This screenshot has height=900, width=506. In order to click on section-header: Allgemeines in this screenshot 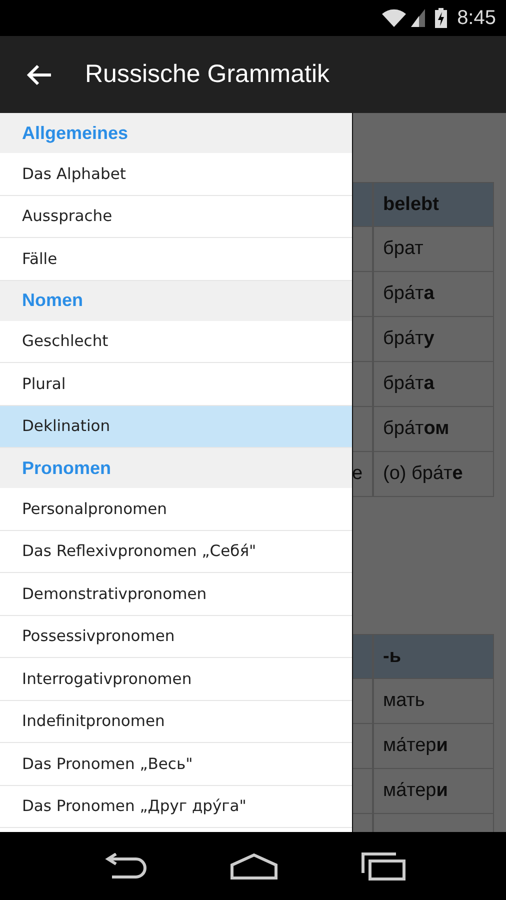, I will do `click(176, 133)`.